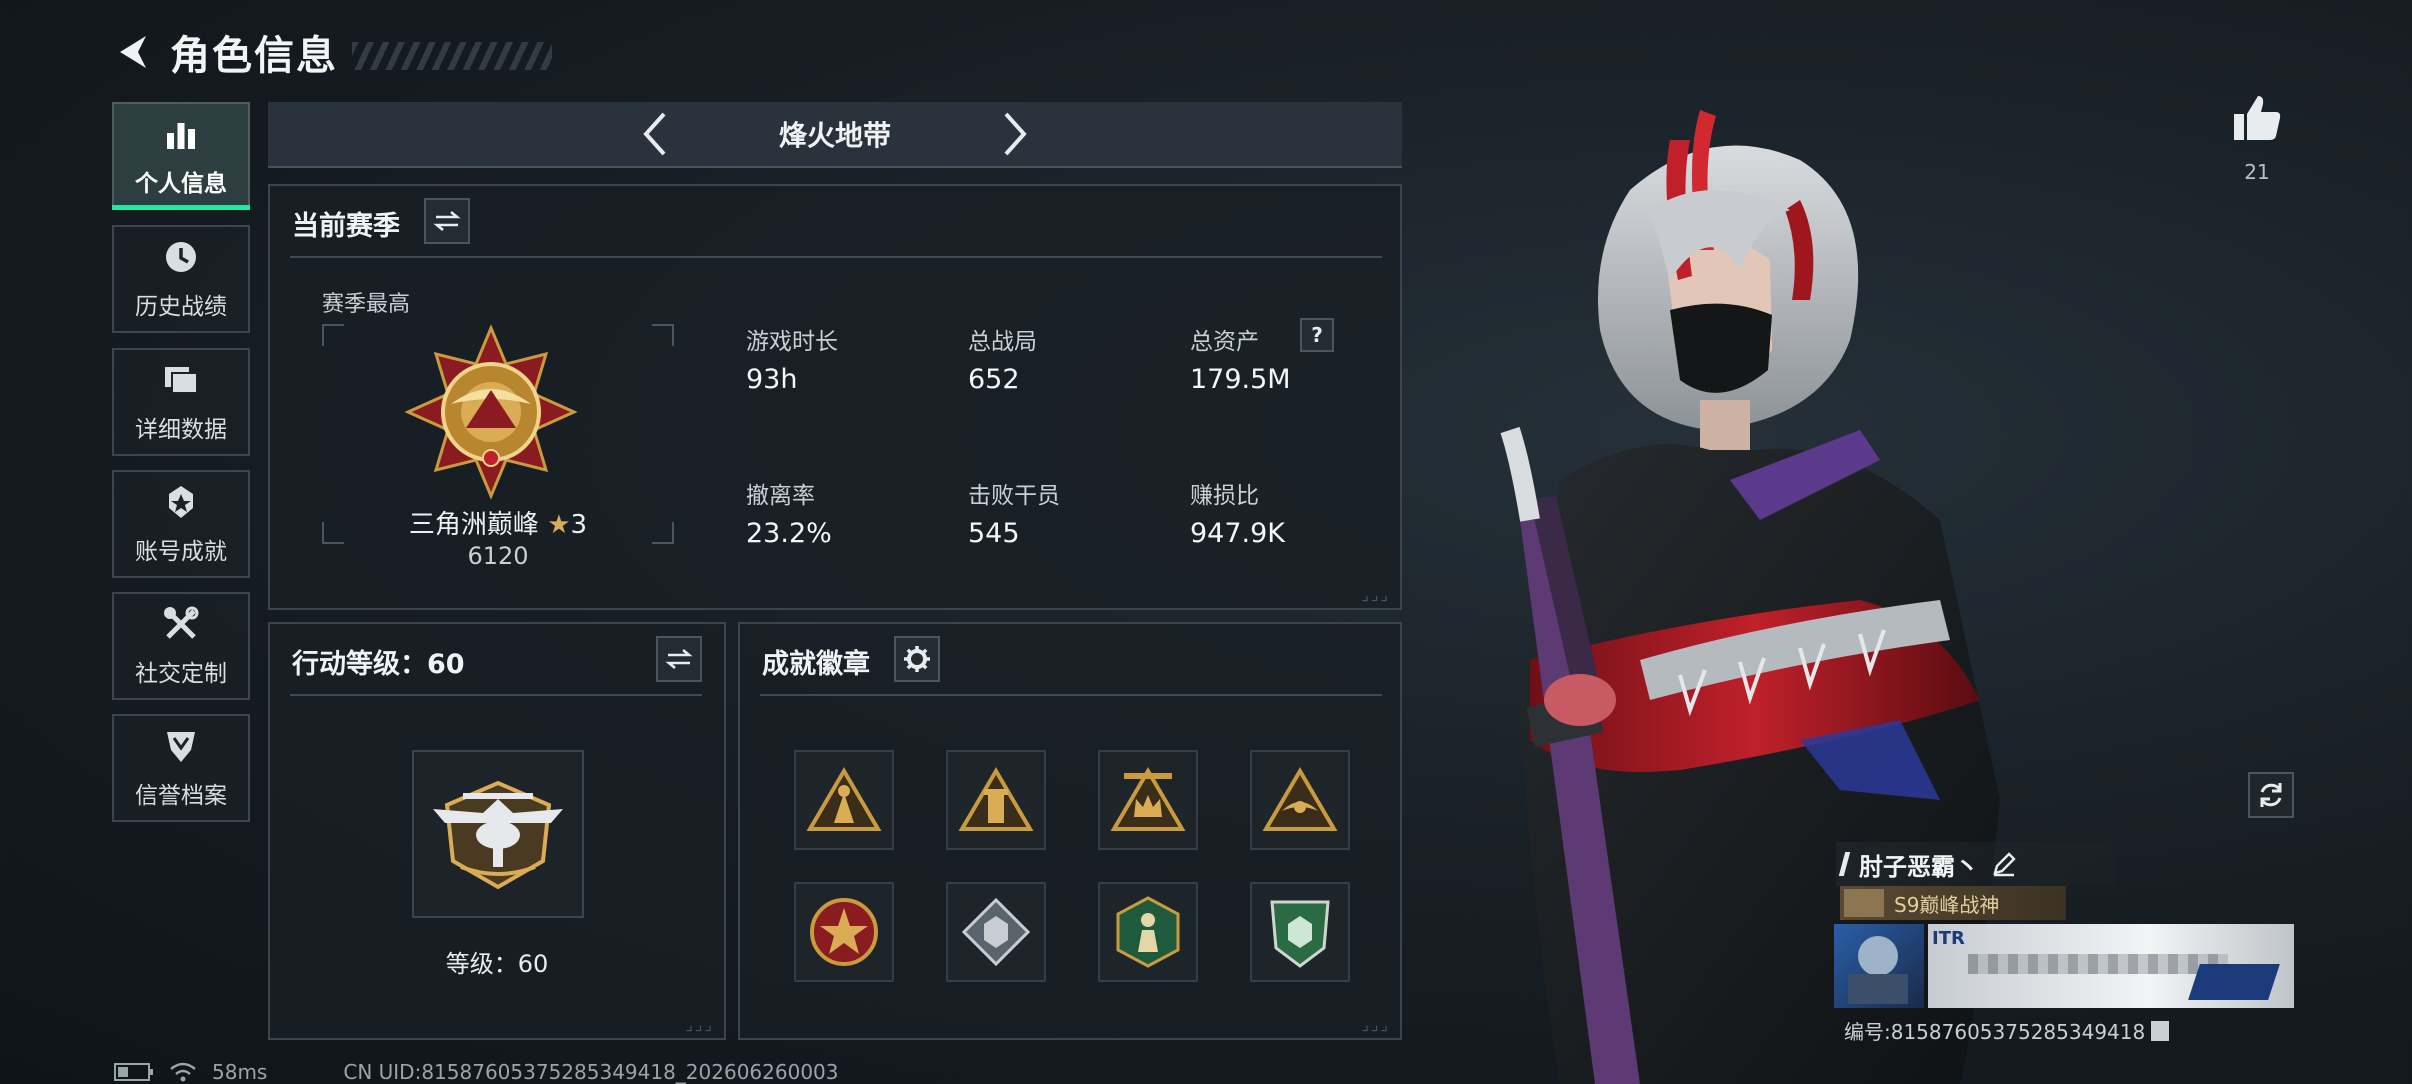  I want to click on diamond-badge-icon, so click(996, 932).